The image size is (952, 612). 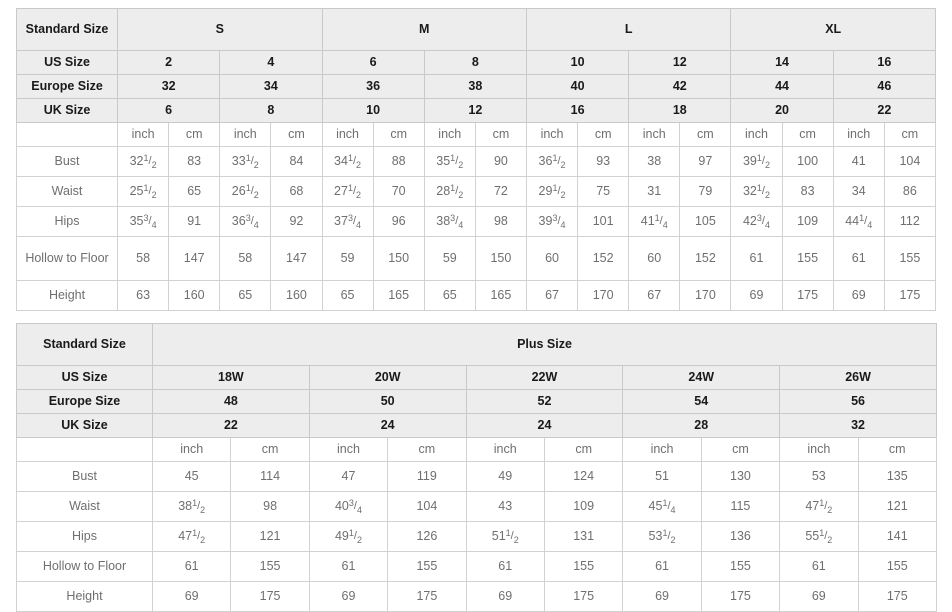 I want to click on measurement-value: 67, so click(x=654, y=295).